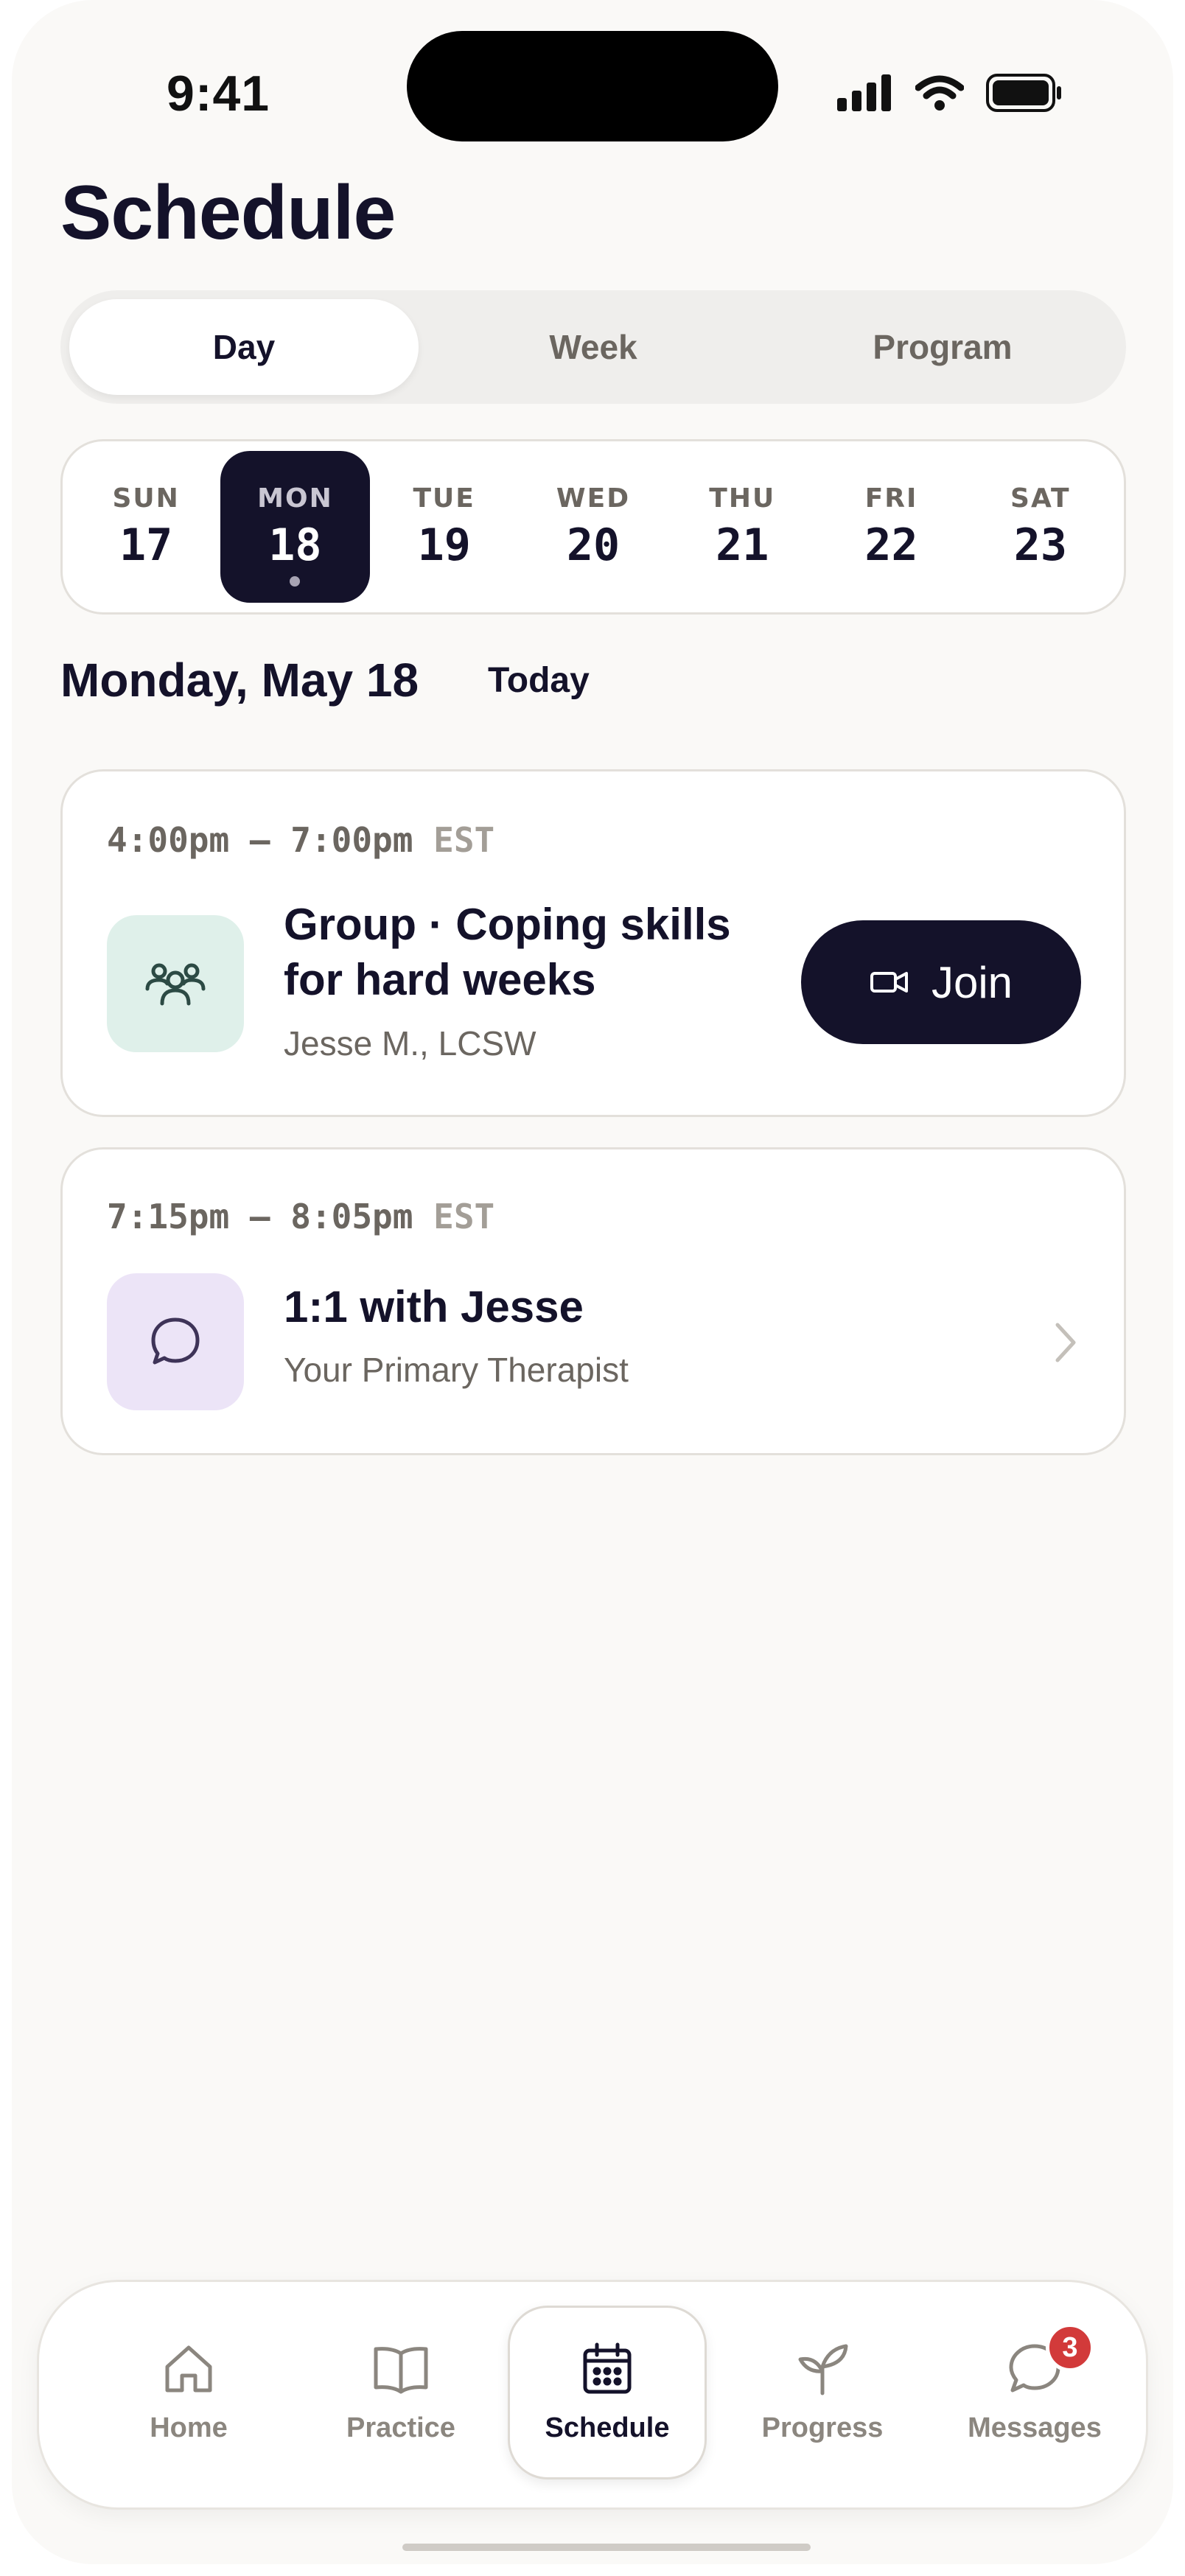  I want to click on join-button: Join, so click(941, 982).